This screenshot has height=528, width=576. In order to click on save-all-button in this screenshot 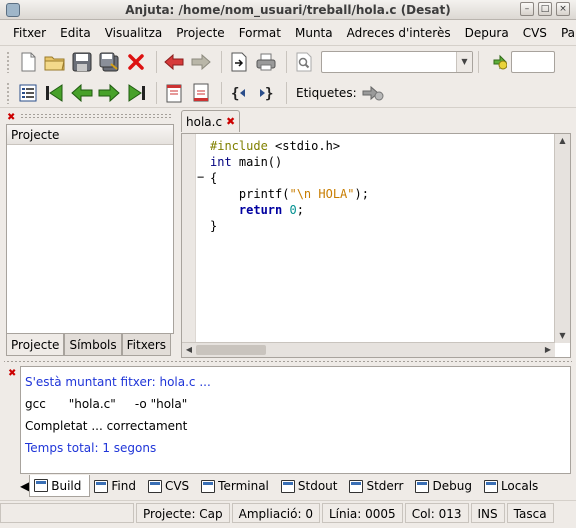, I will do `click(109, 62)`.